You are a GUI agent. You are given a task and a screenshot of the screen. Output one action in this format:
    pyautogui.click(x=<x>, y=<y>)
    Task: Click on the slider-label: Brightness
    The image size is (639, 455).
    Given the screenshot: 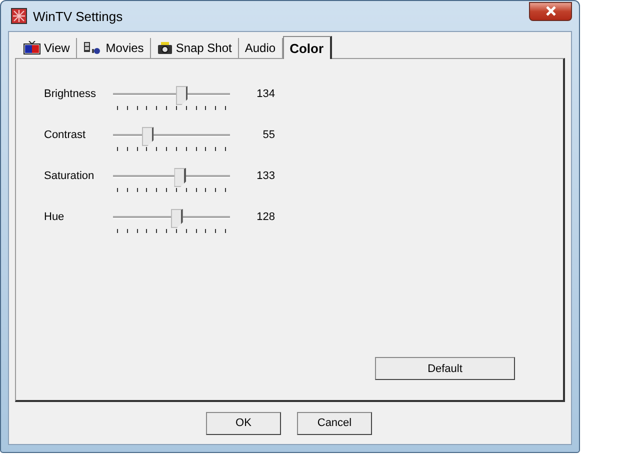 What is the action you would take?
    pyautogui.click(x=70, y=93)
    